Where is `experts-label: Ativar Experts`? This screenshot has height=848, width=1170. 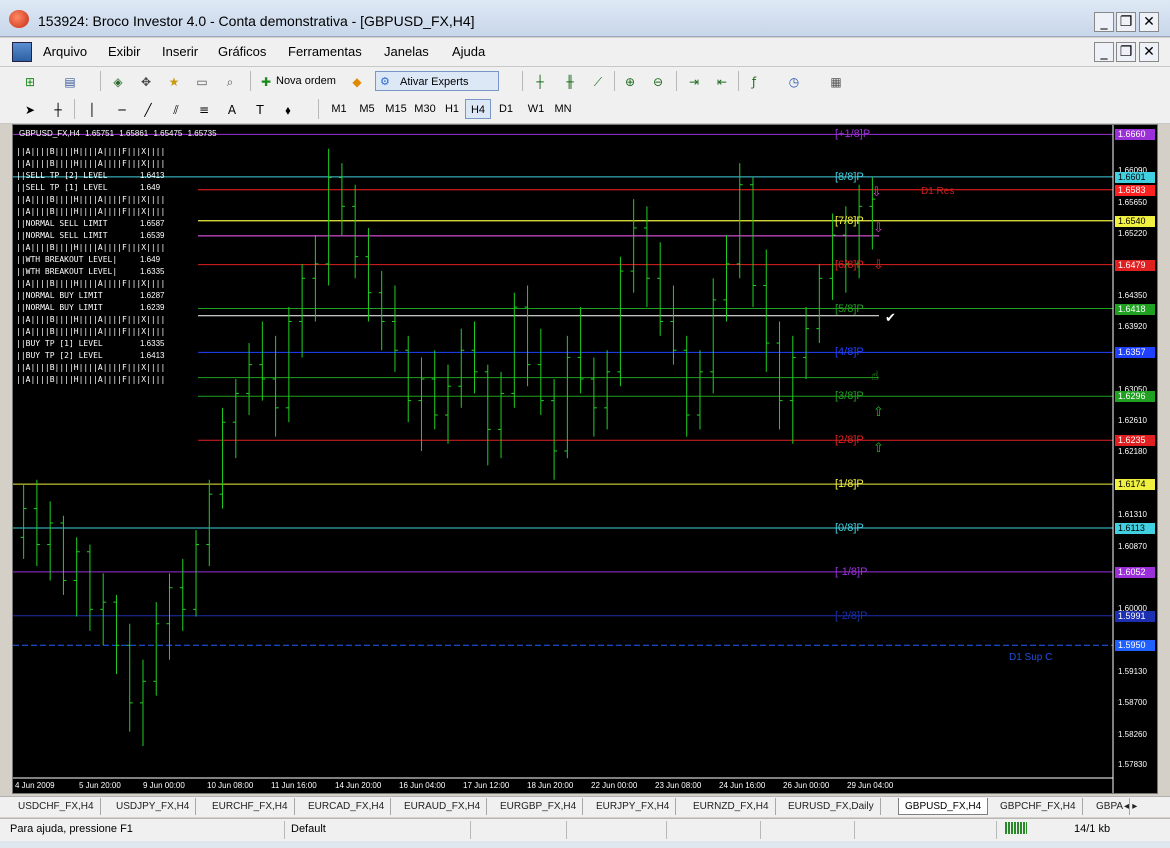 experts-label: Ativar Experts is located at coordinates (434, 82).